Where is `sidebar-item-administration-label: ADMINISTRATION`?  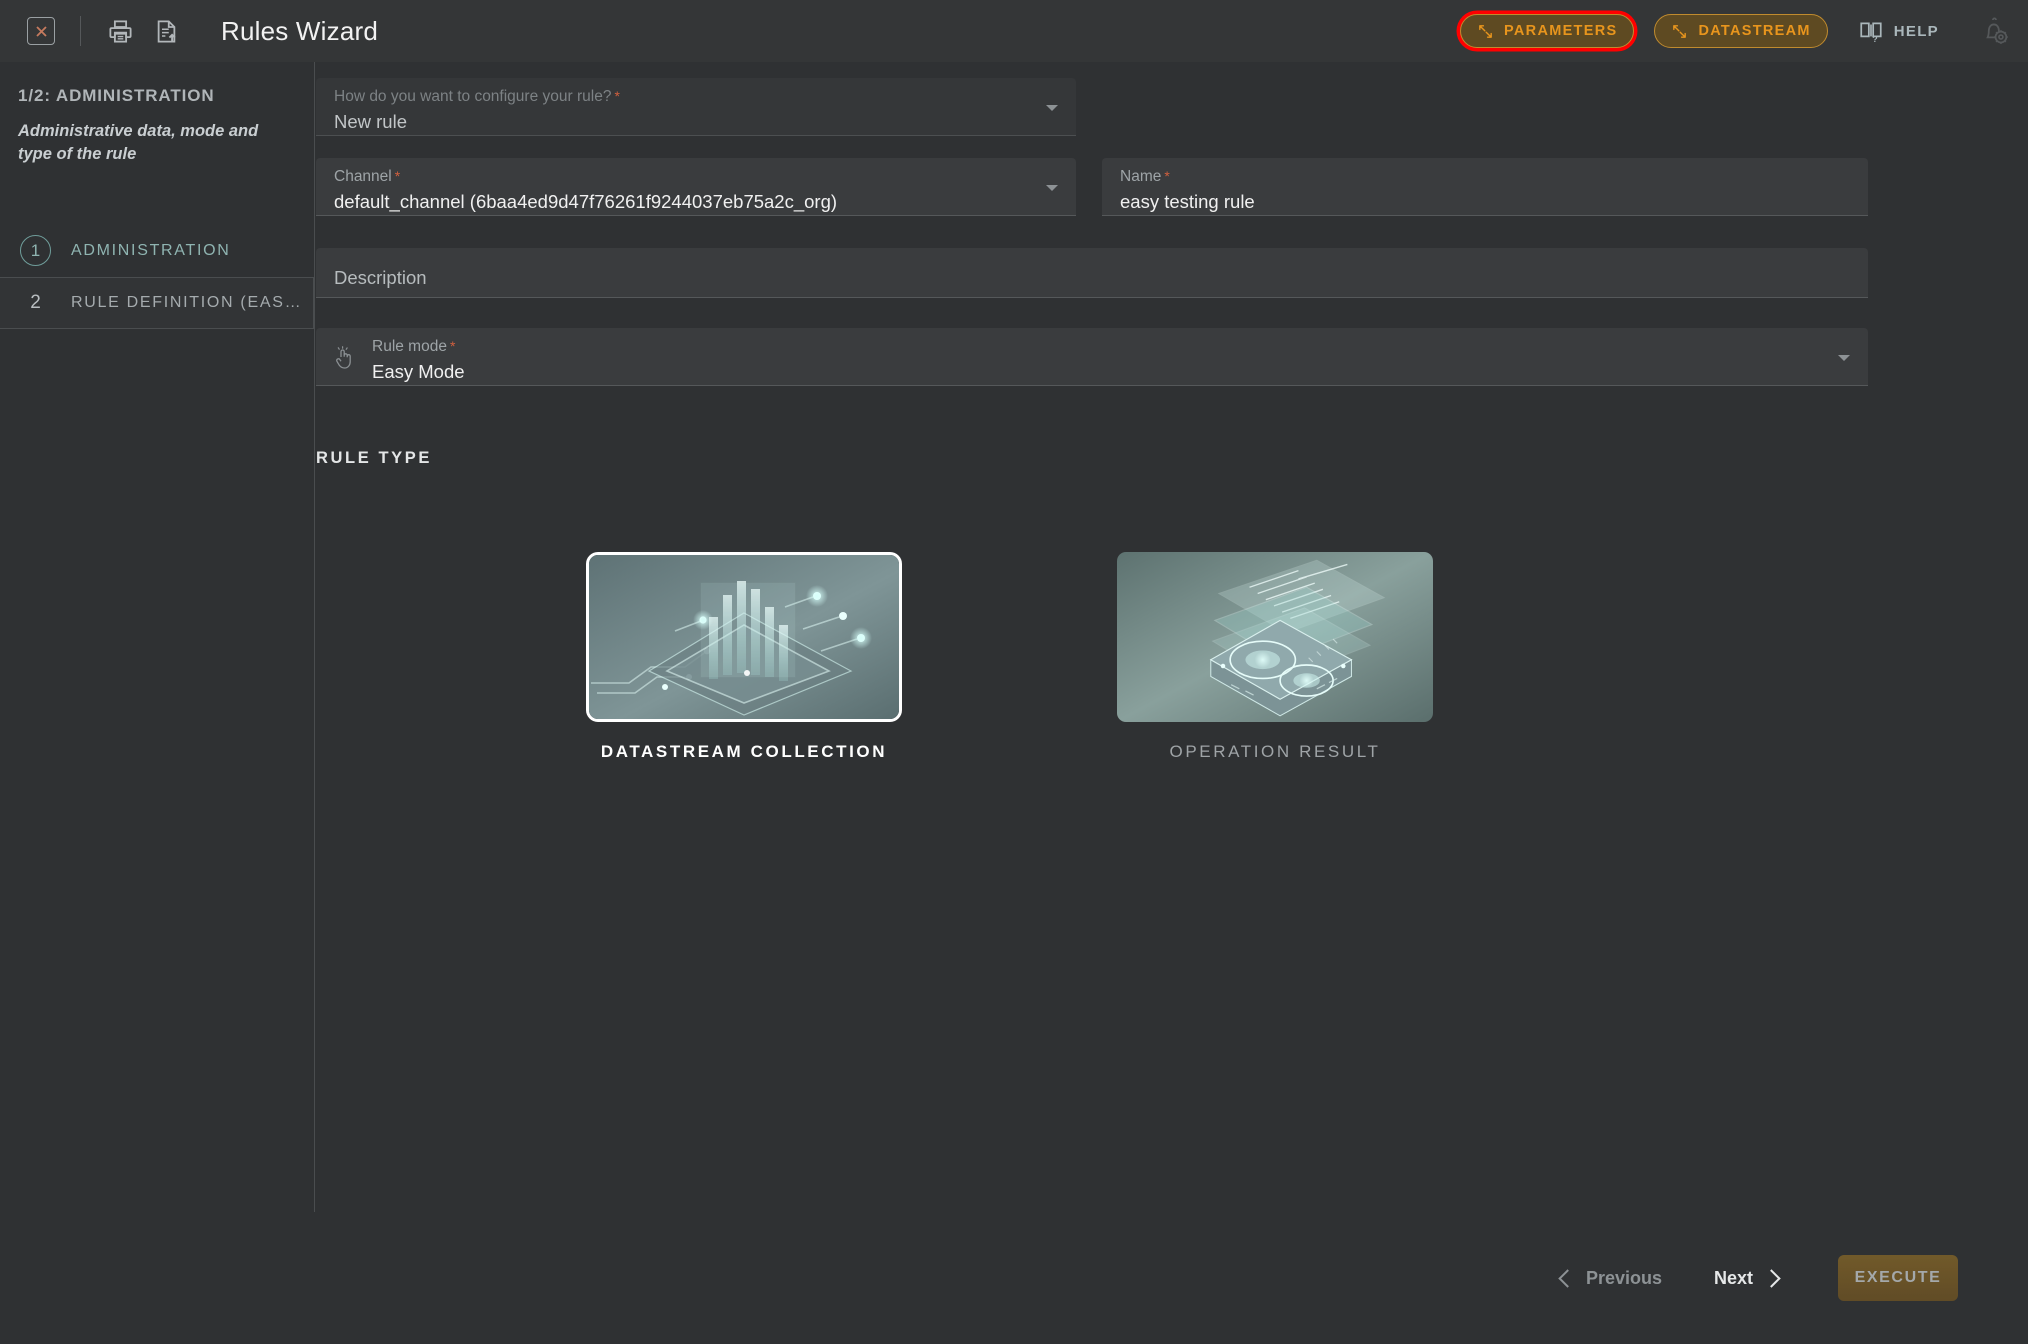 sidebar-item-administration-label: ADMINISTRATION is located at coordinates (151, 250).